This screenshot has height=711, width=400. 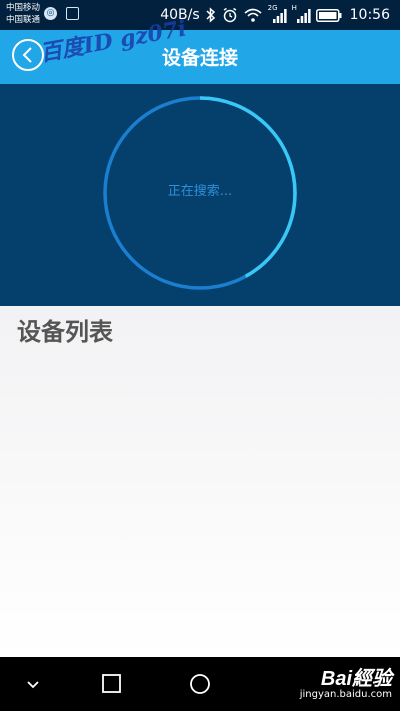 What do you see at coordinates (328, 15) in the screenshot?
I see `battery-icon` at bounding box center [328, 15].